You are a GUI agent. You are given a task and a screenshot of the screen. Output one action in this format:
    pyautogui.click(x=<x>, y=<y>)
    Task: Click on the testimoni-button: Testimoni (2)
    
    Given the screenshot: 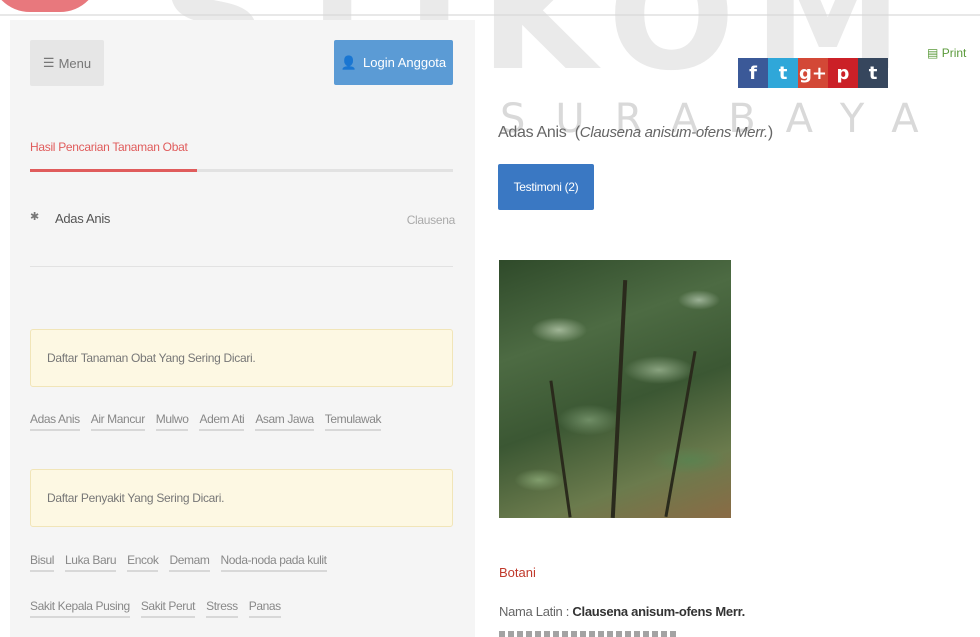 What is the action you would take?
    pyautogui.click(x=546, y=187)
    